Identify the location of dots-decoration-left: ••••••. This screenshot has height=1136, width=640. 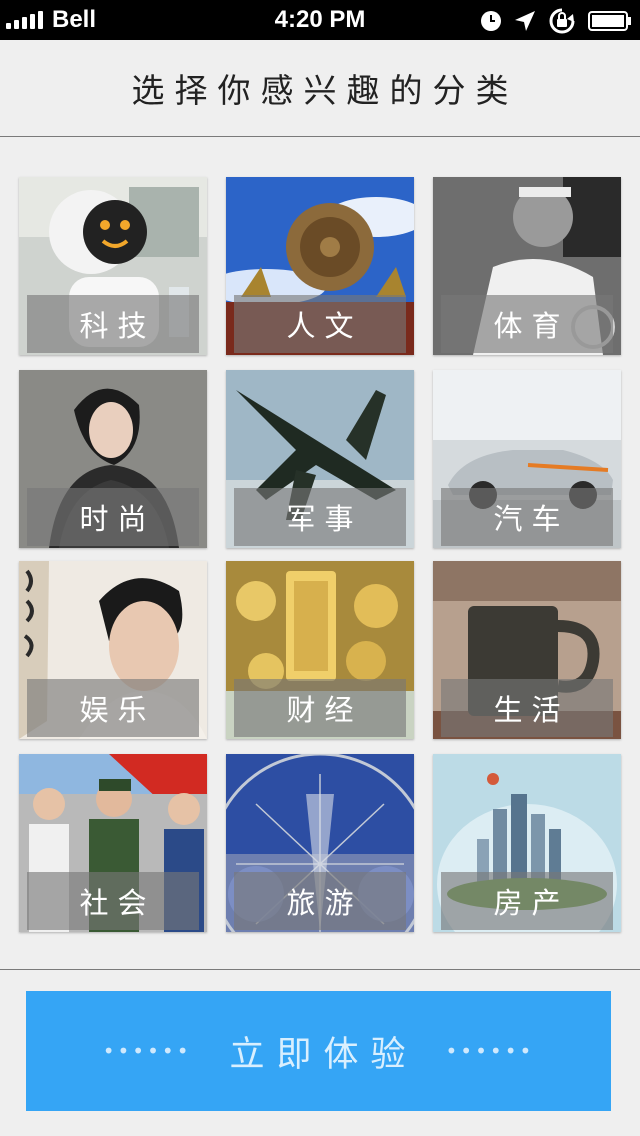
(147, 1051).